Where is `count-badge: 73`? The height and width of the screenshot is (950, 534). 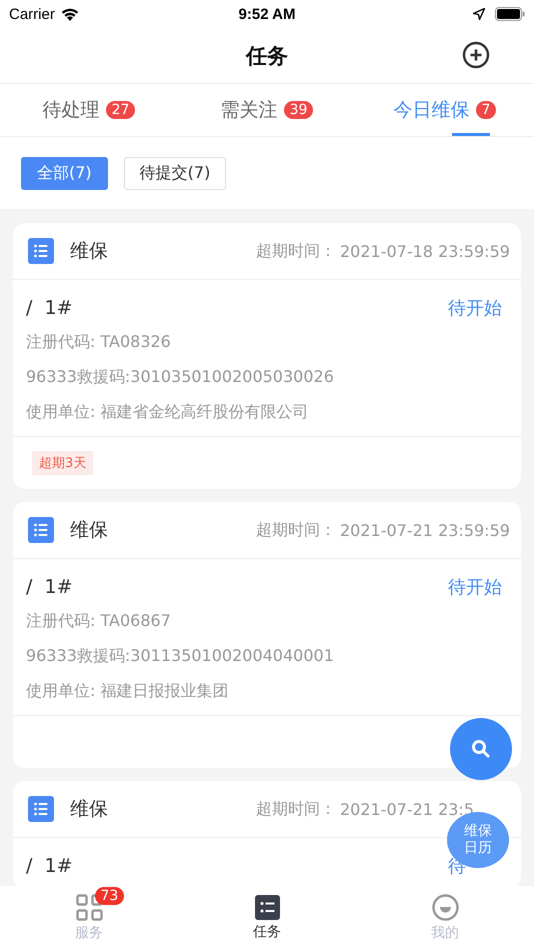 count-badge: 73 is located at coordinates (109, 896).